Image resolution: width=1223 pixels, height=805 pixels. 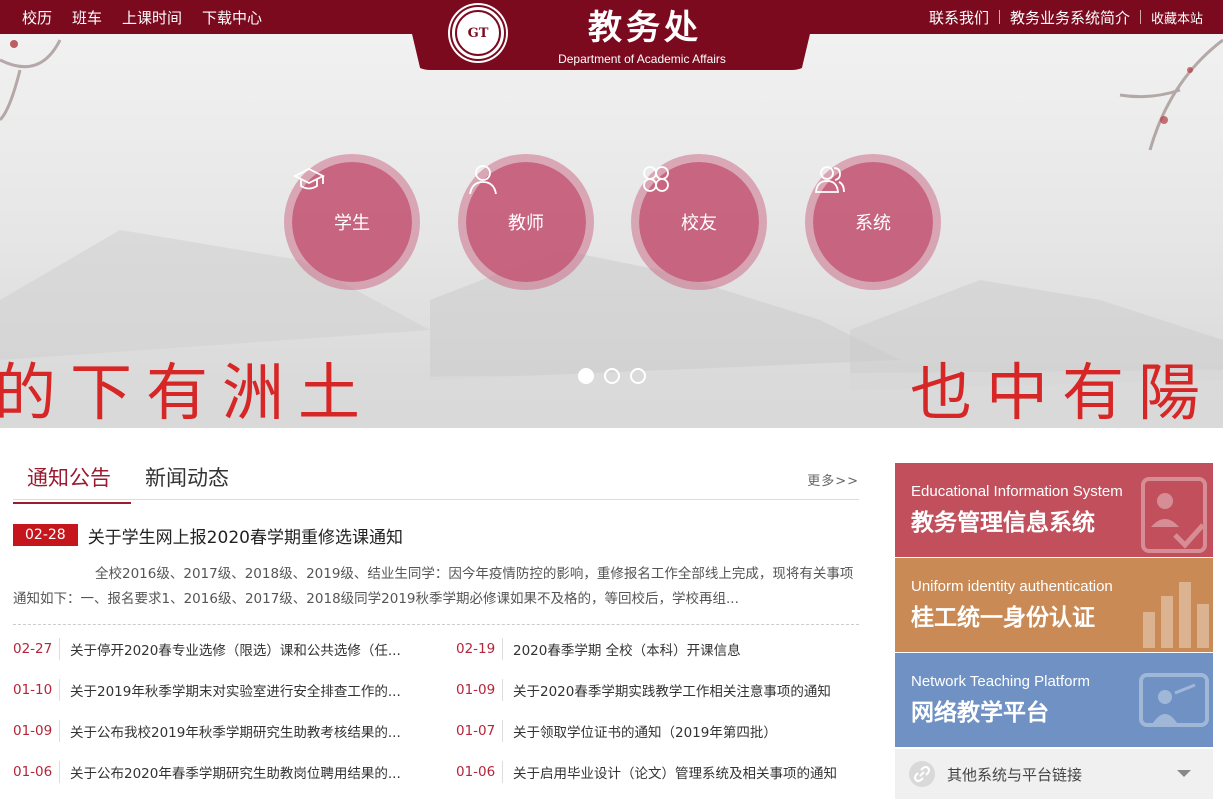 What do you see at coordinates (232, 17) in the screenshot?
I see `nav-link-downloads: 下载中心` at bounding box center [232, 17].